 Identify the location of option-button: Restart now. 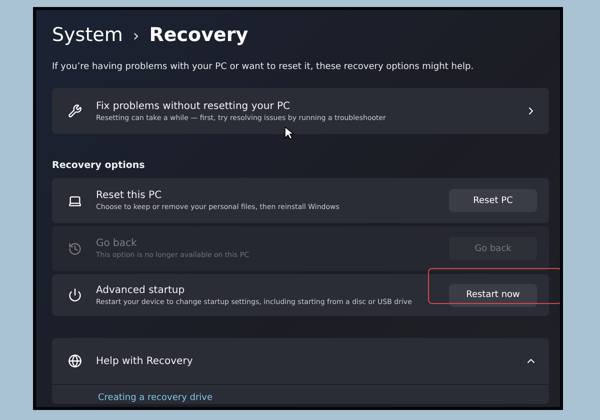
(493, 295).